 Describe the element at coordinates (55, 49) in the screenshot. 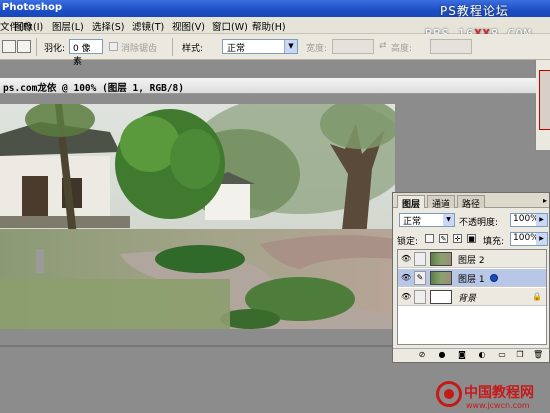

I see `feather-label: 羽化:` at that location.